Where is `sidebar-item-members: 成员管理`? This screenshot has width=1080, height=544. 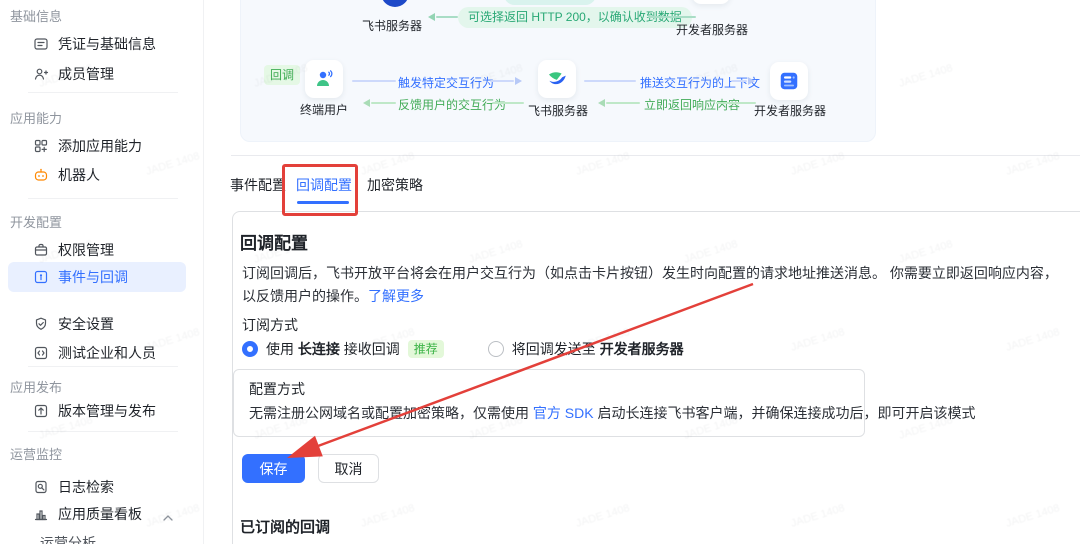
sidebar-item-members: 成员管理 is located at coordinates (97, 74).